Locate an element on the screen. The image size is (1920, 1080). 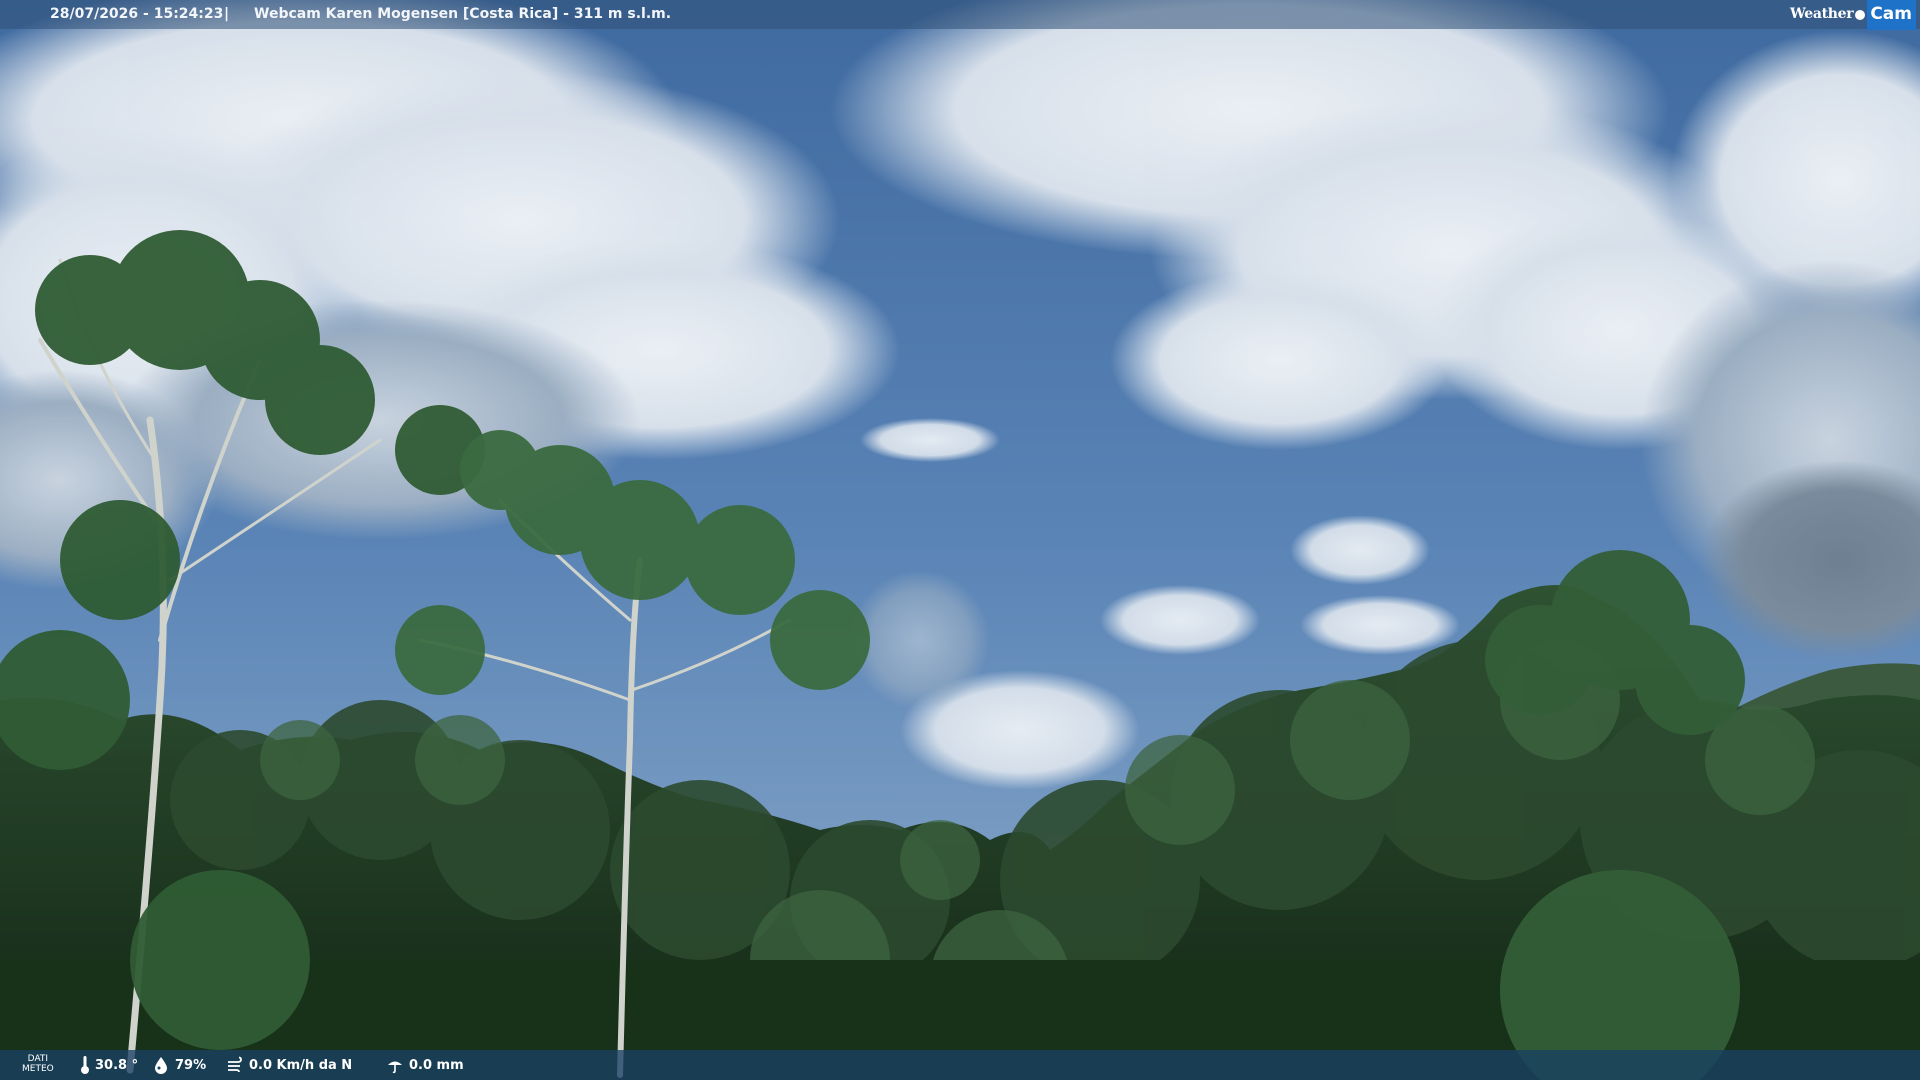
humidity-value: 79% is located at coordinates (191, 1065).